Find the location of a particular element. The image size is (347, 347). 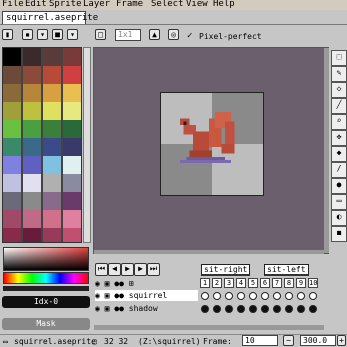

tag-sit-left: sit-left is located at coordinates (286, 270).